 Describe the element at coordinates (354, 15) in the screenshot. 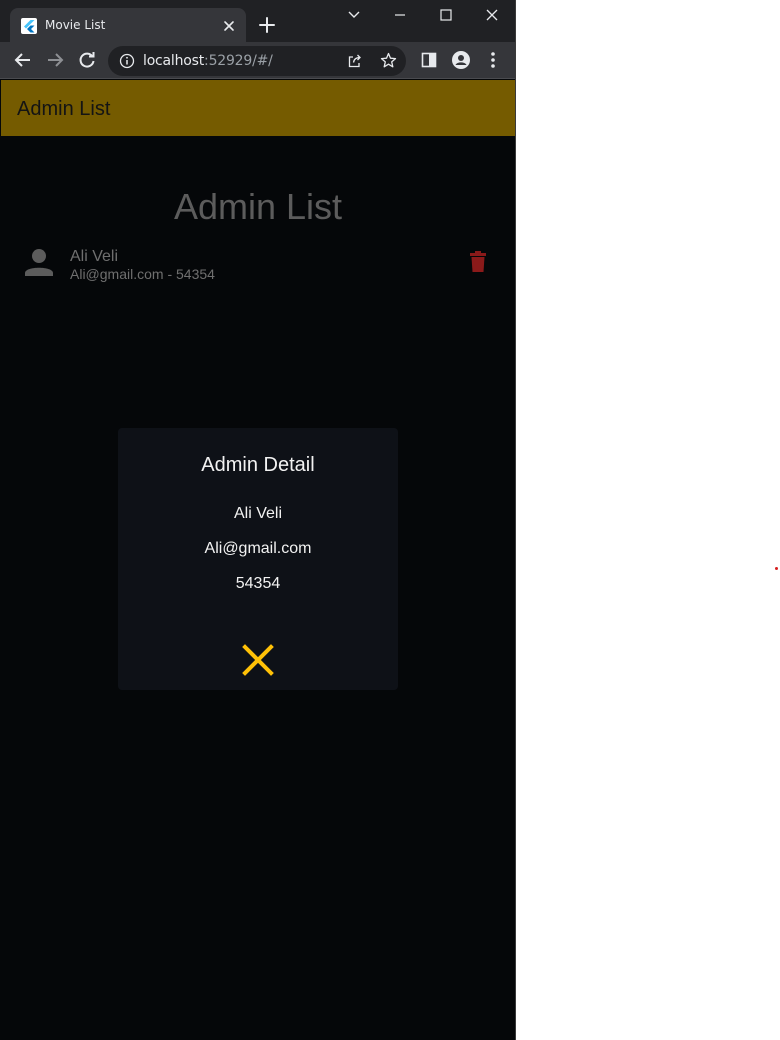

I see `tab-search-icon` at that location.